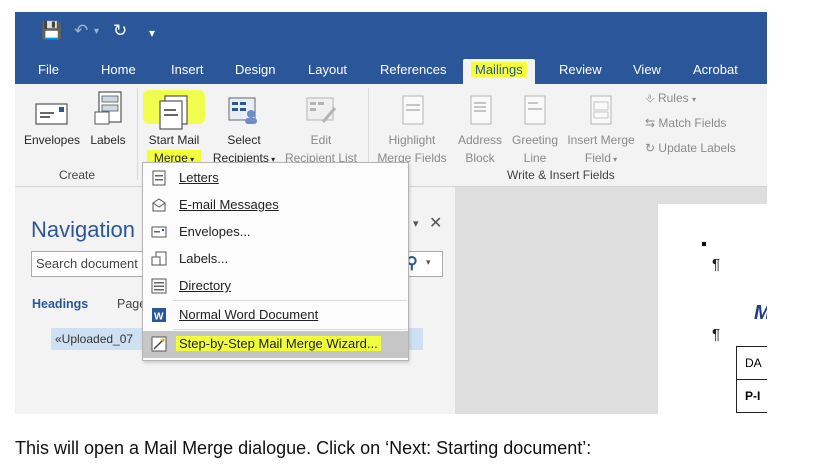  I want to click on search-dropdown-icon: ▾, so click(428, 262).